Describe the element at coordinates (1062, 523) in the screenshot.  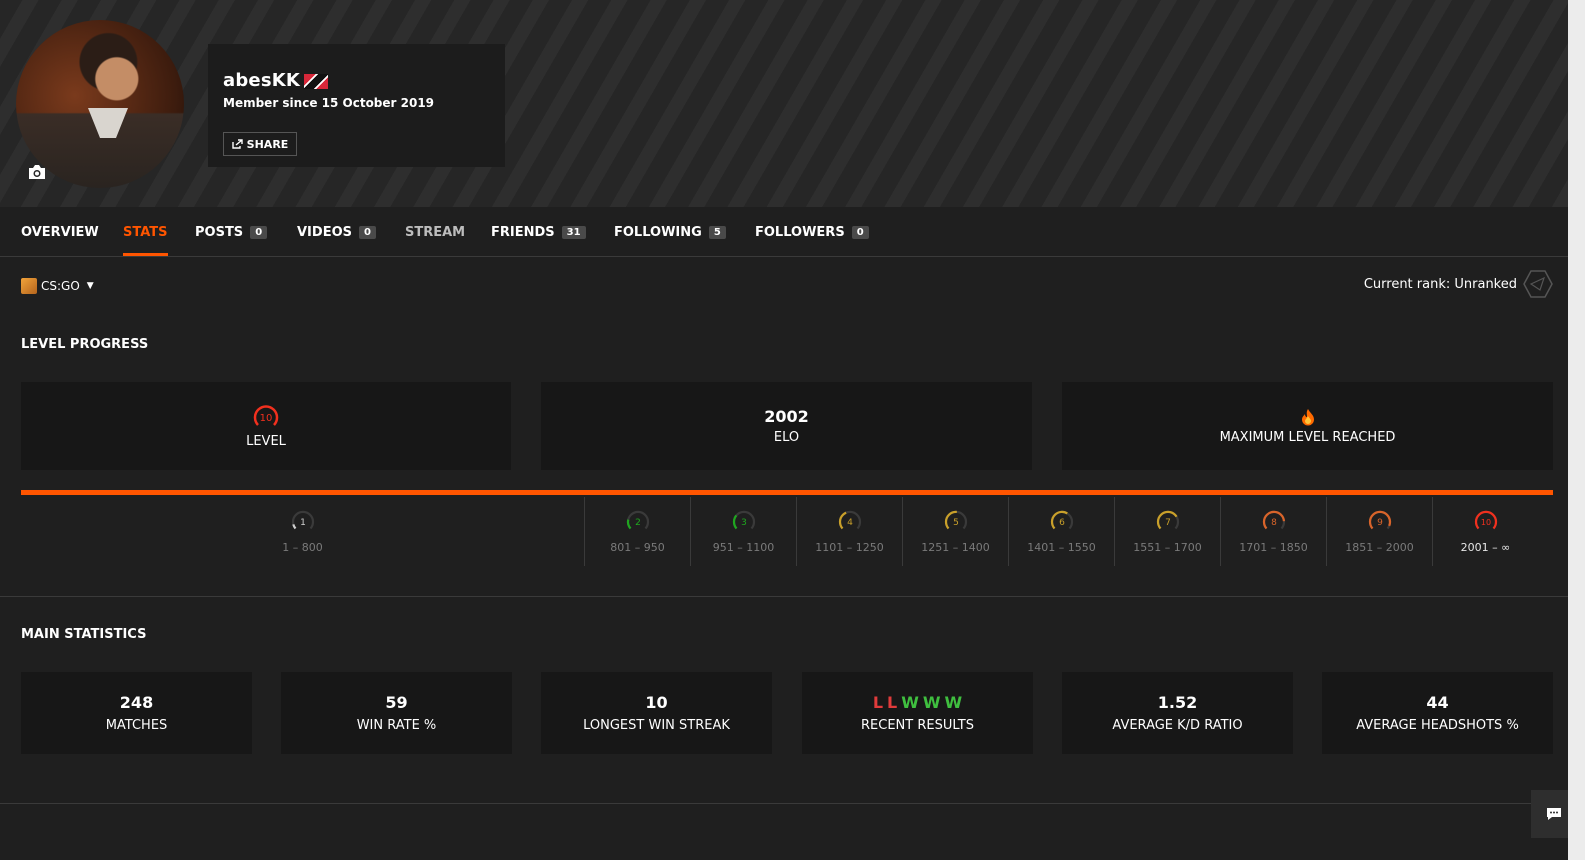
I see `level-badge-number: 6` at that location.